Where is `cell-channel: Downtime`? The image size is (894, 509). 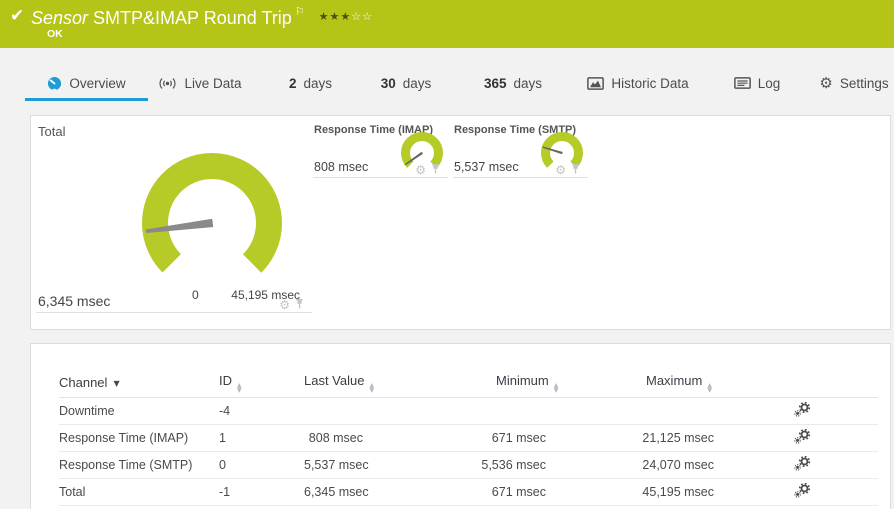
cell-channel: Downtime is located at coordinates (139, 411).